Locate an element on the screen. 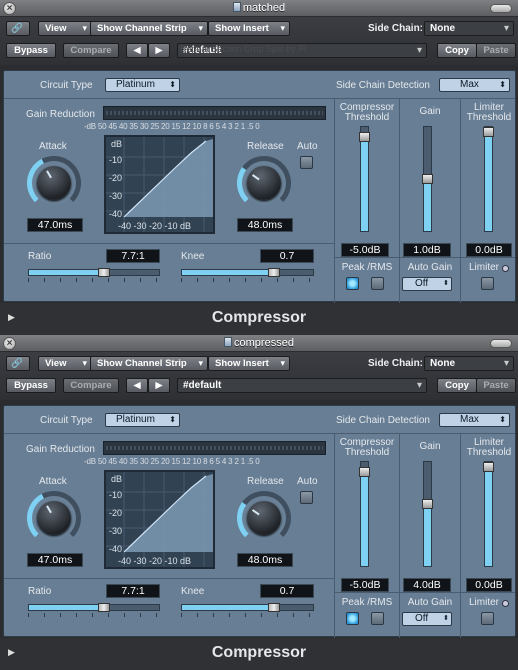 This screenshot has width=518, height=670. limiter-indicator is located at coordinates (505, 603).